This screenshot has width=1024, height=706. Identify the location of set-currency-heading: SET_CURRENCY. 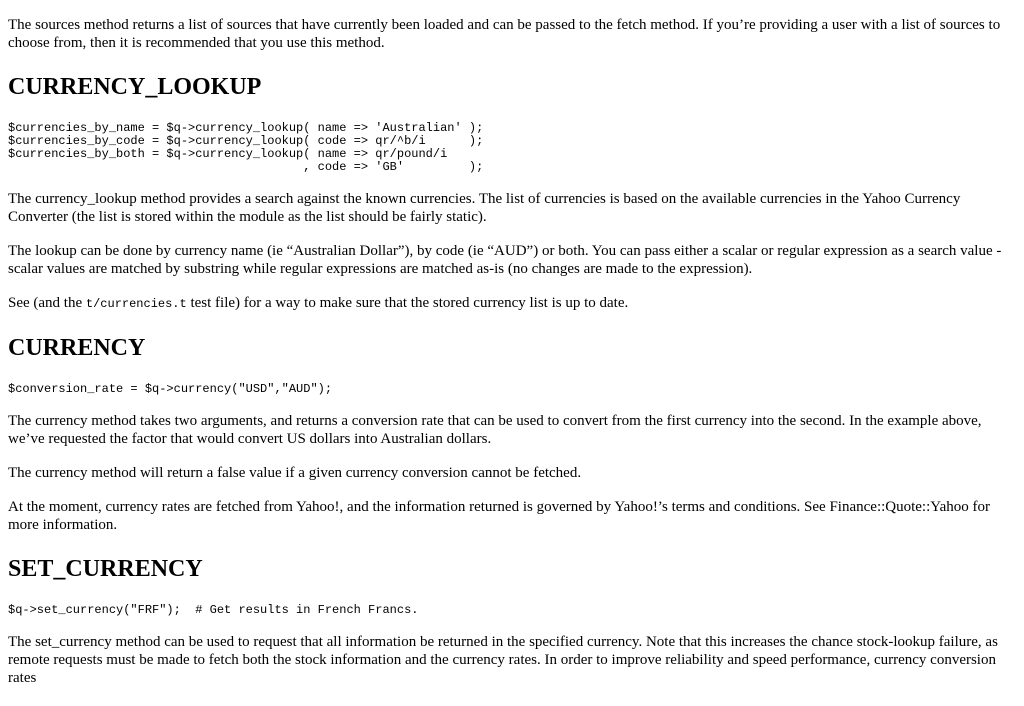
(105, 569).